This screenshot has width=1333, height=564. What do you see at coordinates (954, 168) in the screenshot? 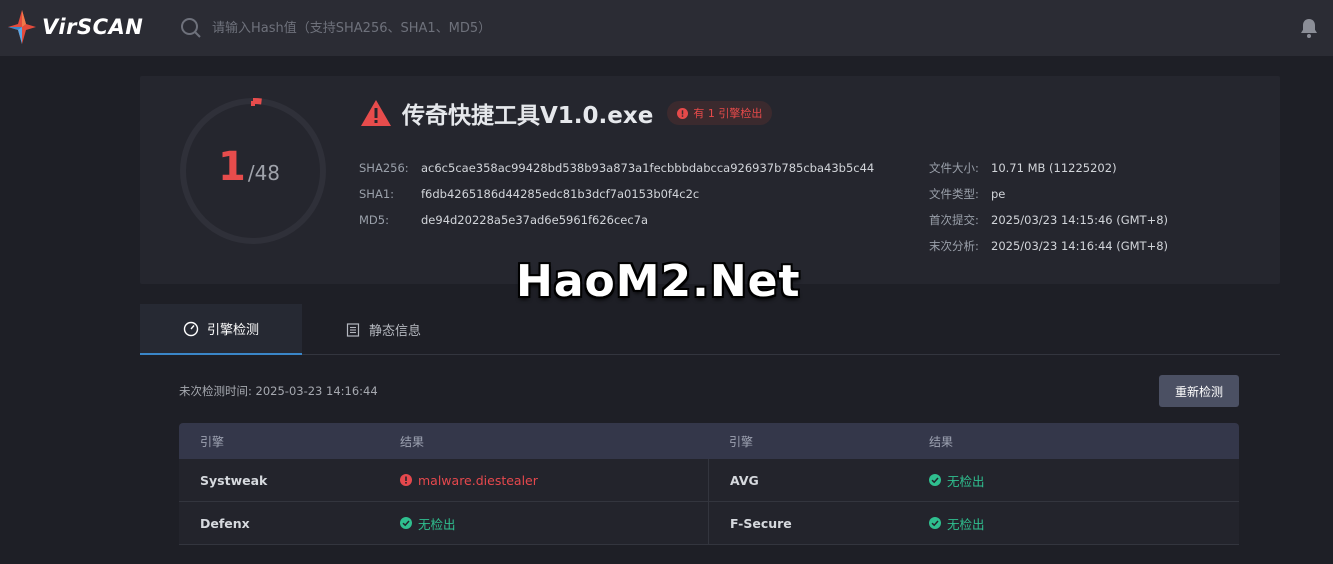
I see `meta-label: 文件大小:` at bounding box center [954, 168].